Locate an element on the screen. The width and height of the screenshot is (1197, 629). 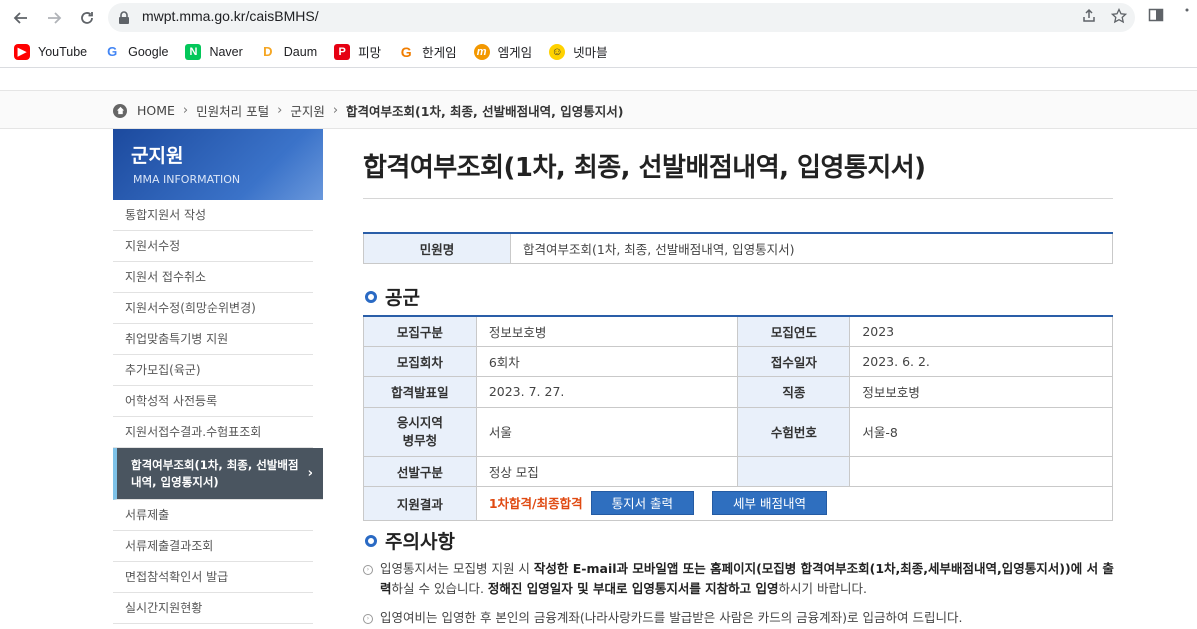
hangame-icon: G is located at coordinates (406, 51).